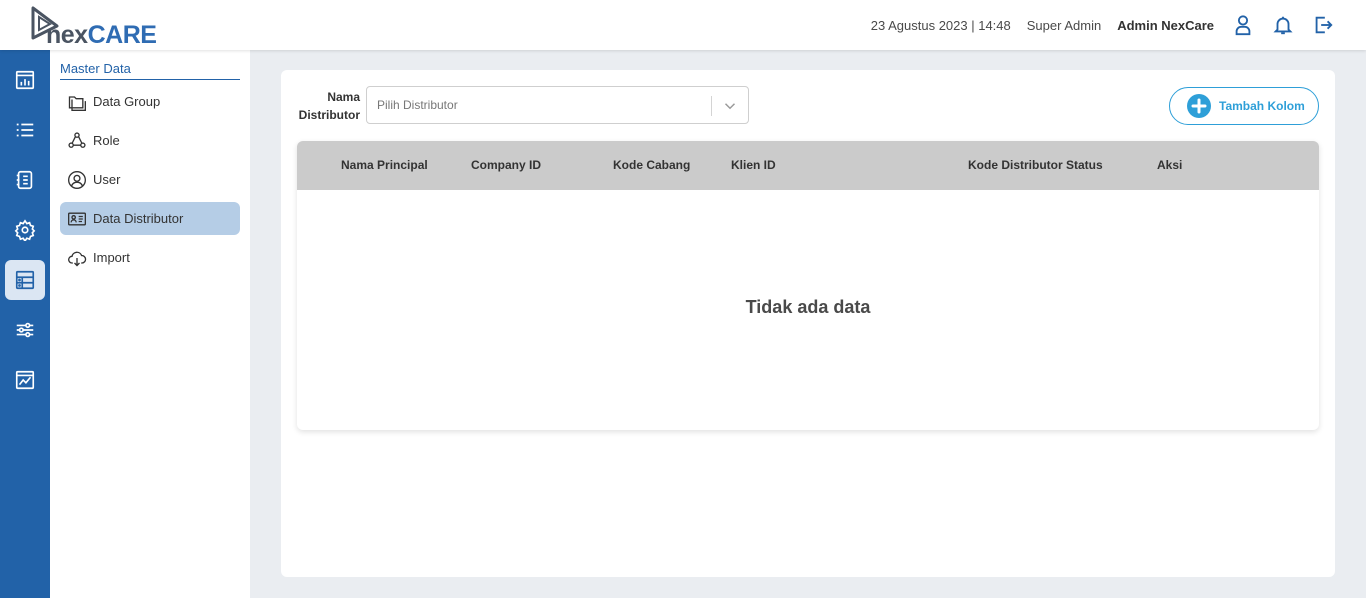 The width and height of the screenshot is (1366, 598). I want to click on cloud-download-icon, so click(77, 258).